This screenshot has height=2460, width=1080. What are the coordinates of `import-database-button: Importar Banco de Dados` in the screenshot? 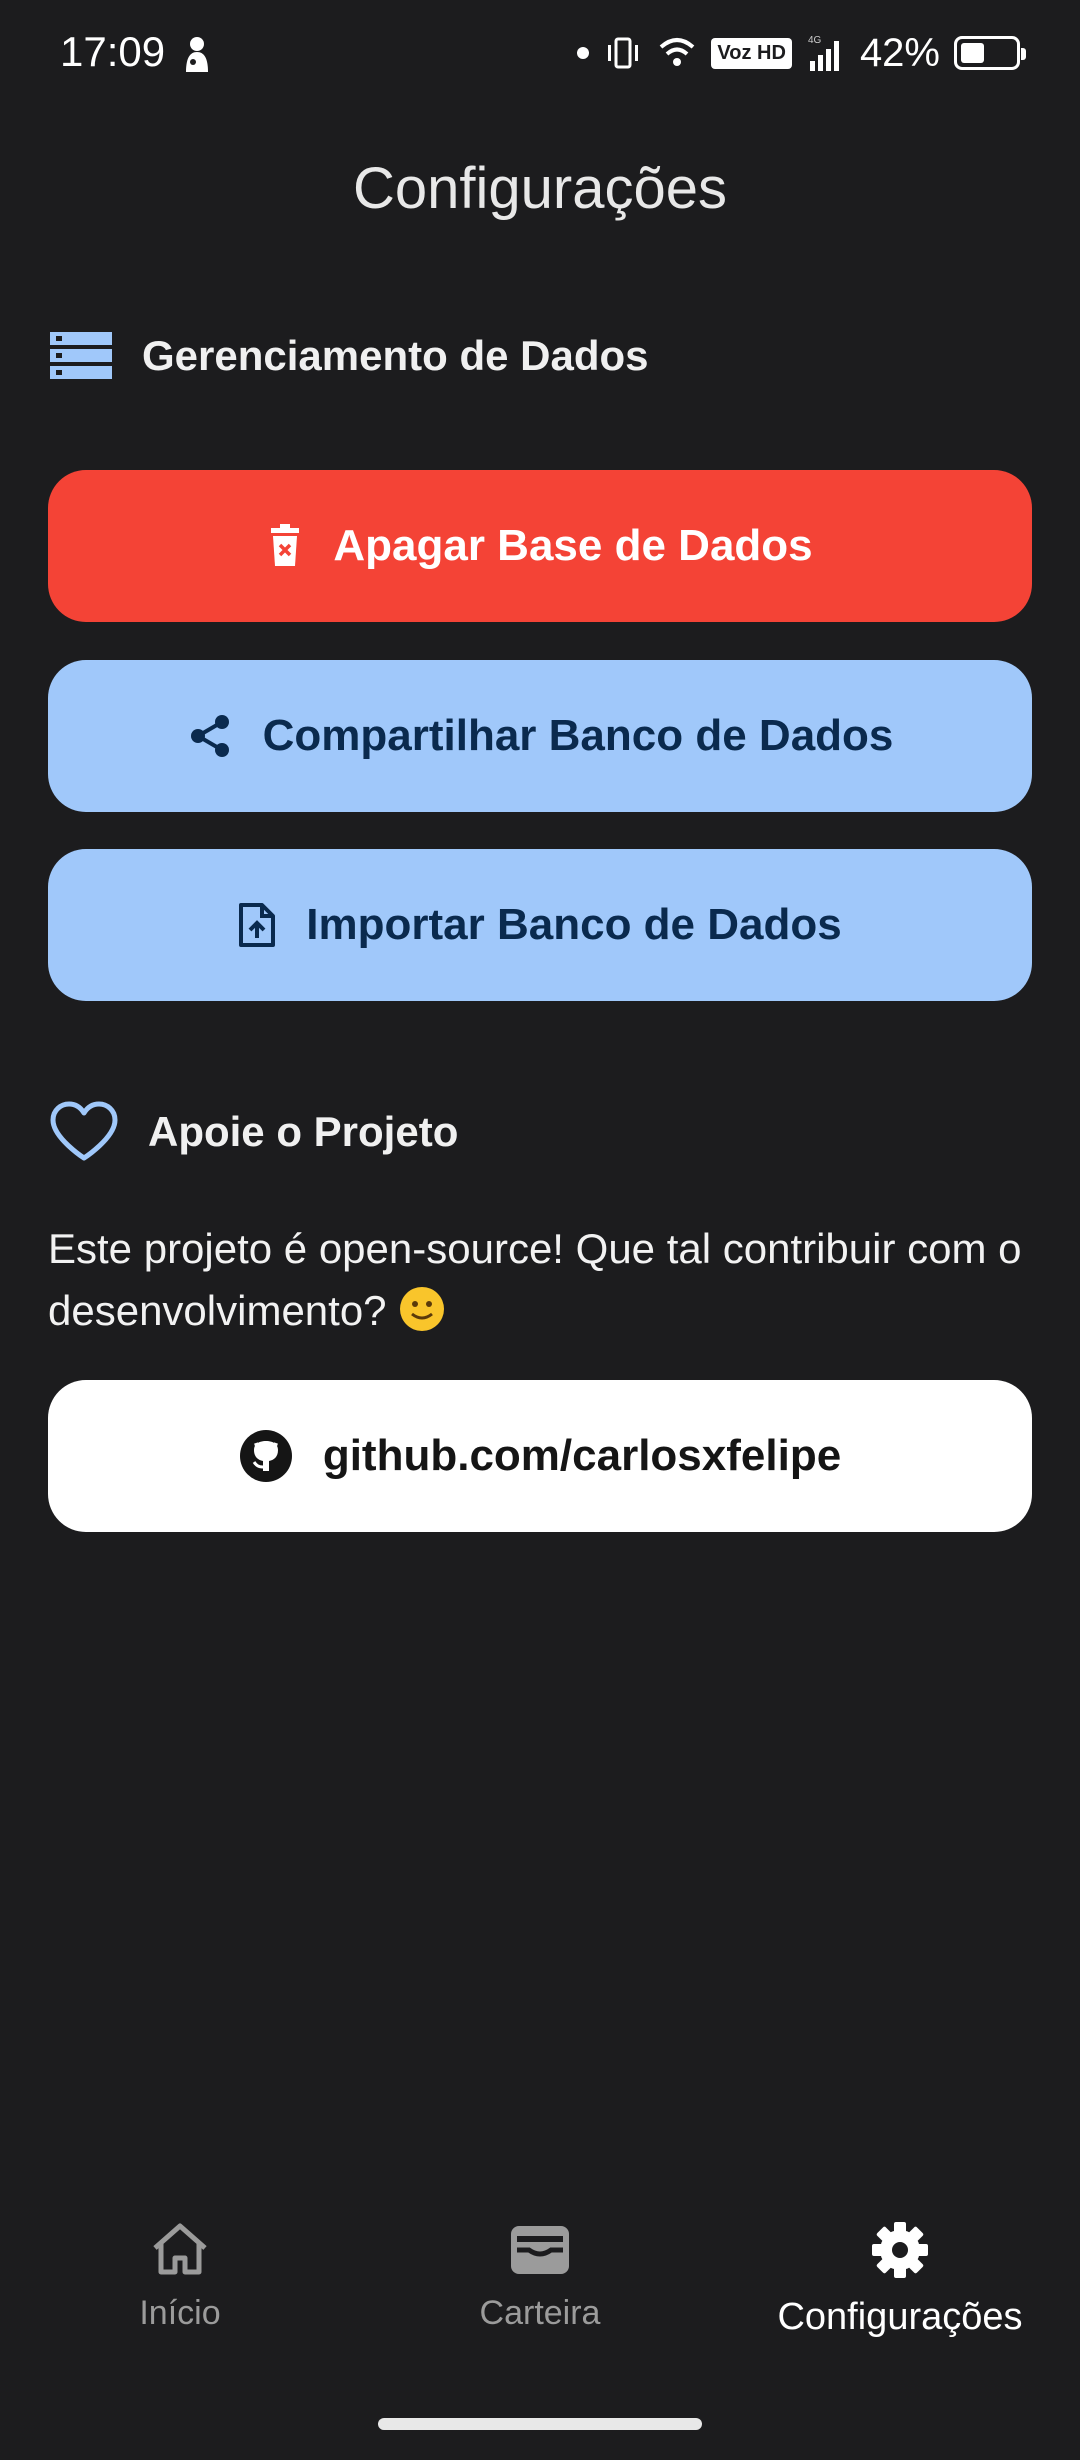 It's located at (540, 925).